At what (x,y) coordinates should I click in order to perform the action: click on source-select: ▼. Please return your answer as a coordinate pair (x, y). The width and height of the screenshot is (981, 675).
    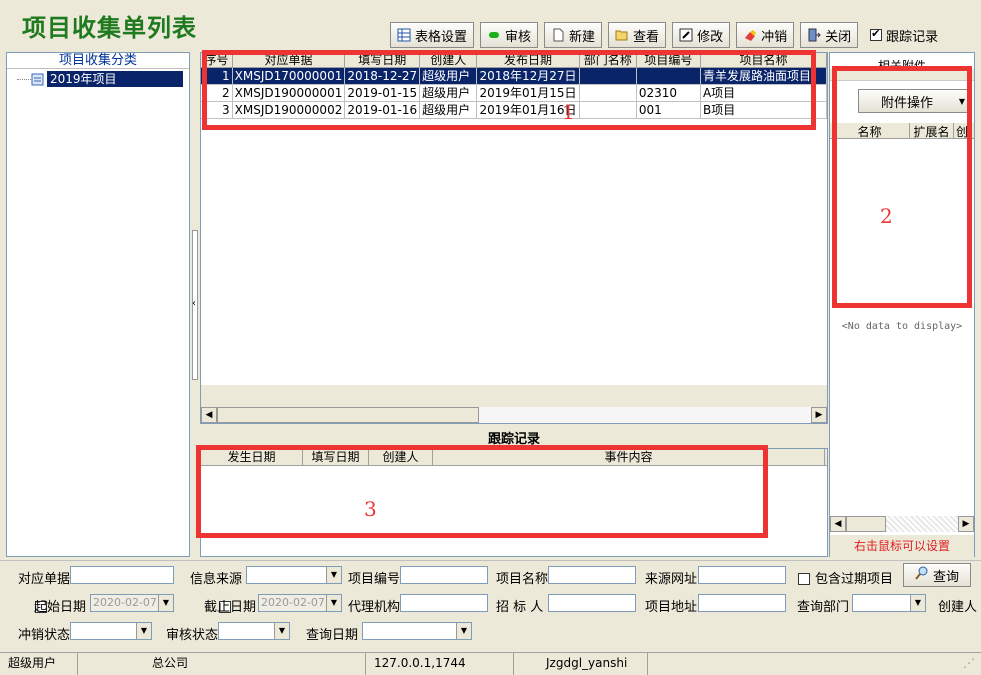
    Looking at the image, I should click on (294, 575).